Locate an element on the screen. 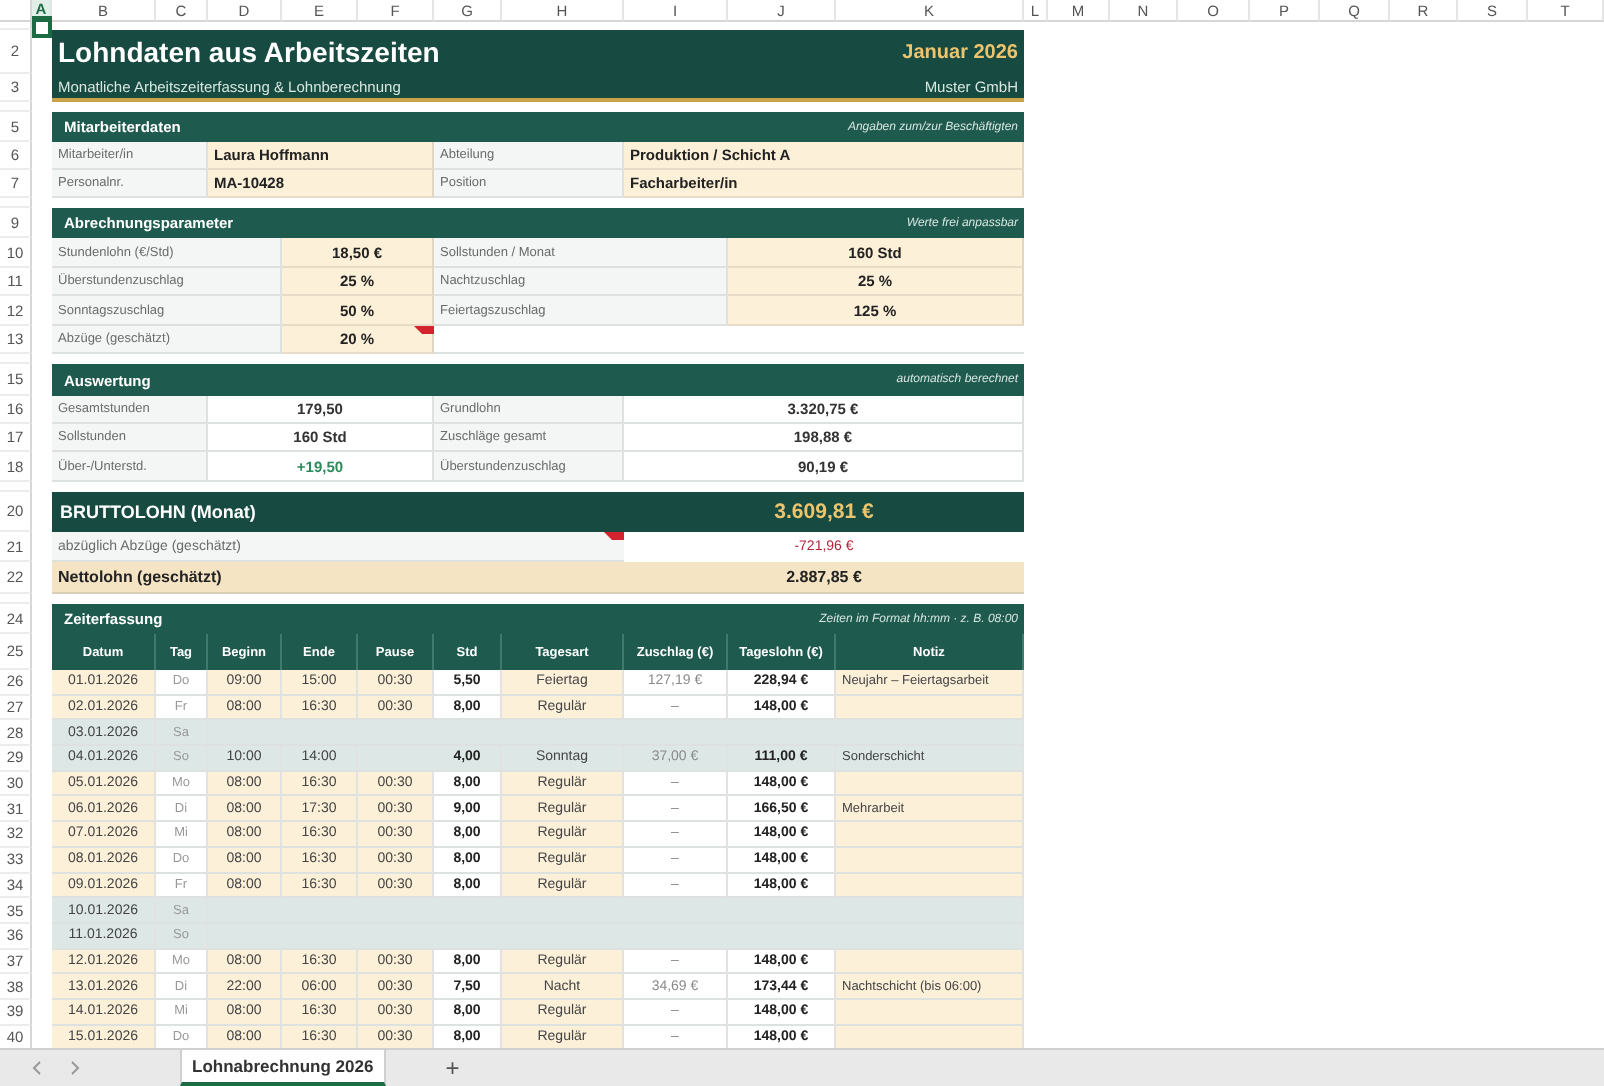 This screenshot has height=1086, width=1604. gross-pay-label: BRUTTOLOHN (Monat) is located at coordinates (338, 512).